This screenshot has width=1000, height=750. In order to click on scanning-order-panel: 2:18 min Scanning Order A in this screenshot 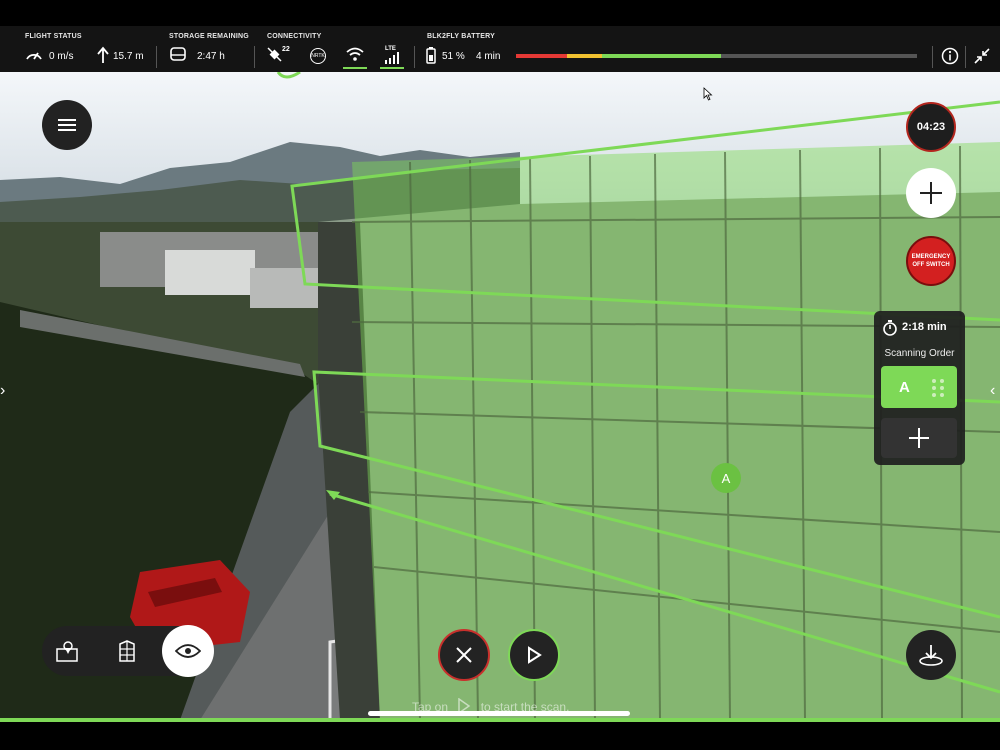, I will do `click(919, 388)`.